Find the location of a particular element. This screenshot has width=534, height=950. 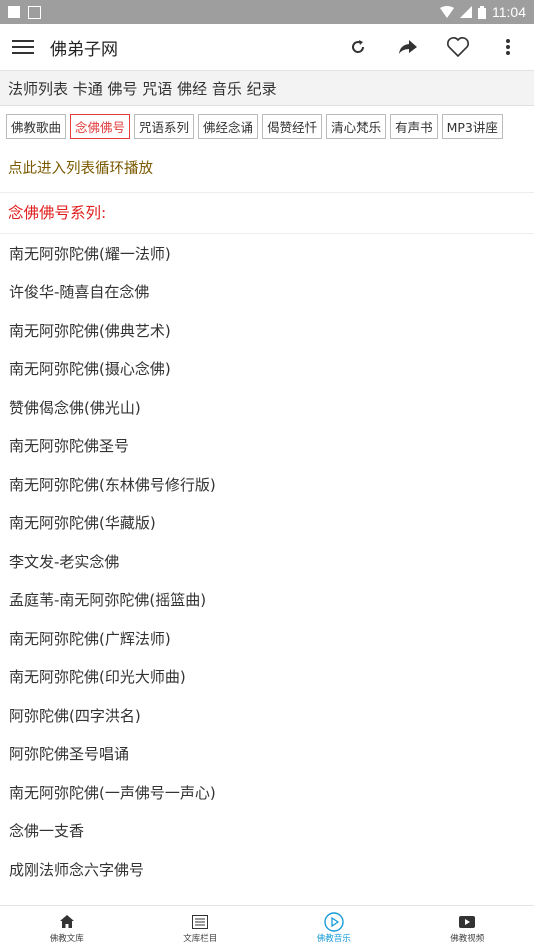

favorite-heart-icon is located at coordinates (458, 47).